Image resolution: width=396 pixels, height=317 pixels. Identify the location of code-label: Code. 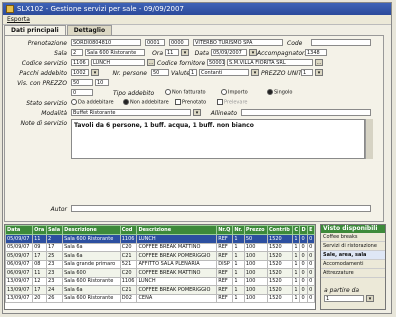
(295, 43).